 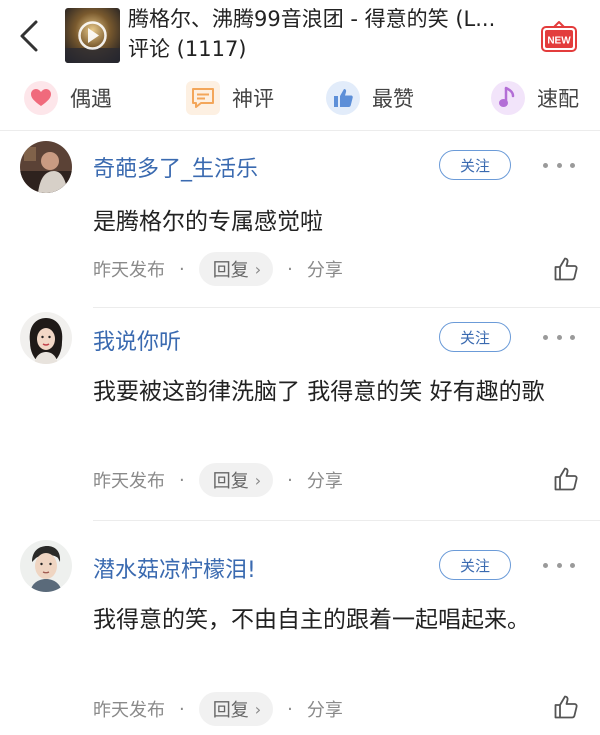 I want to click on new-badge-text: NEW, so click(x=559, y=41).